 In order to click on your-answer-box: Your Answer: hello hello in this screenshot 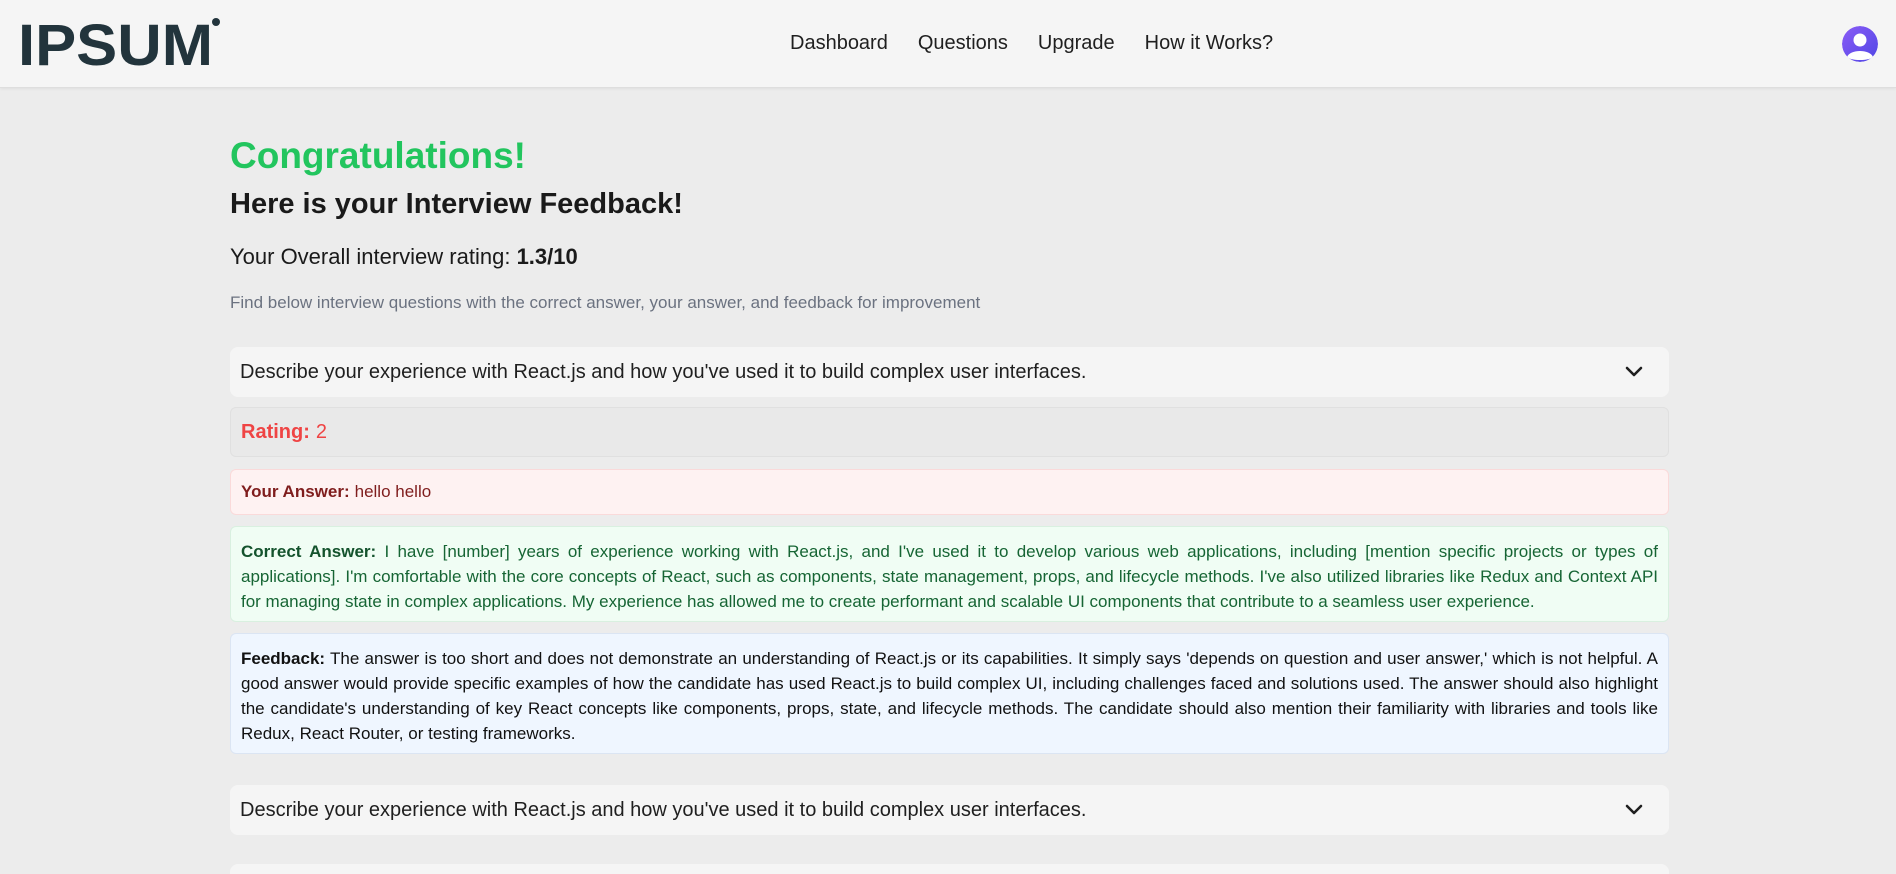, I will do `click(949, 492)`.